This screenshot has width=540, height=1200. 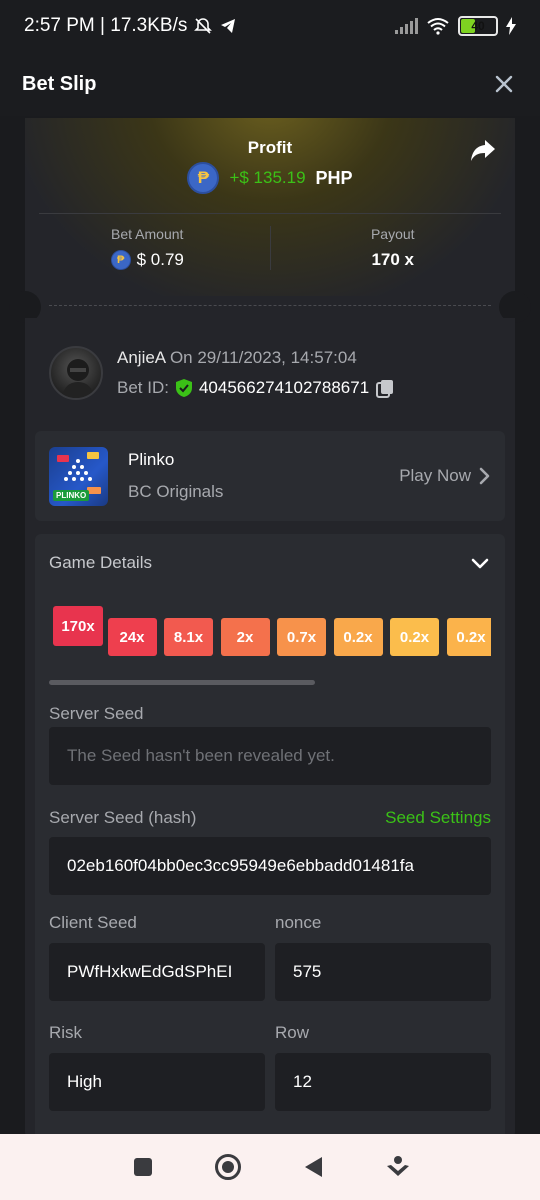 What do you see at coordinates (132, 637) in the screenshot?
I see `multiplier-chip: 24x` at bounding box center [132, 637].